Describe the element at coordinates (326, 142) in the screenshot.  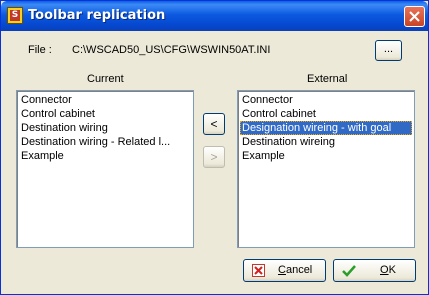
I see `list-item: Destination wireing` at that location.